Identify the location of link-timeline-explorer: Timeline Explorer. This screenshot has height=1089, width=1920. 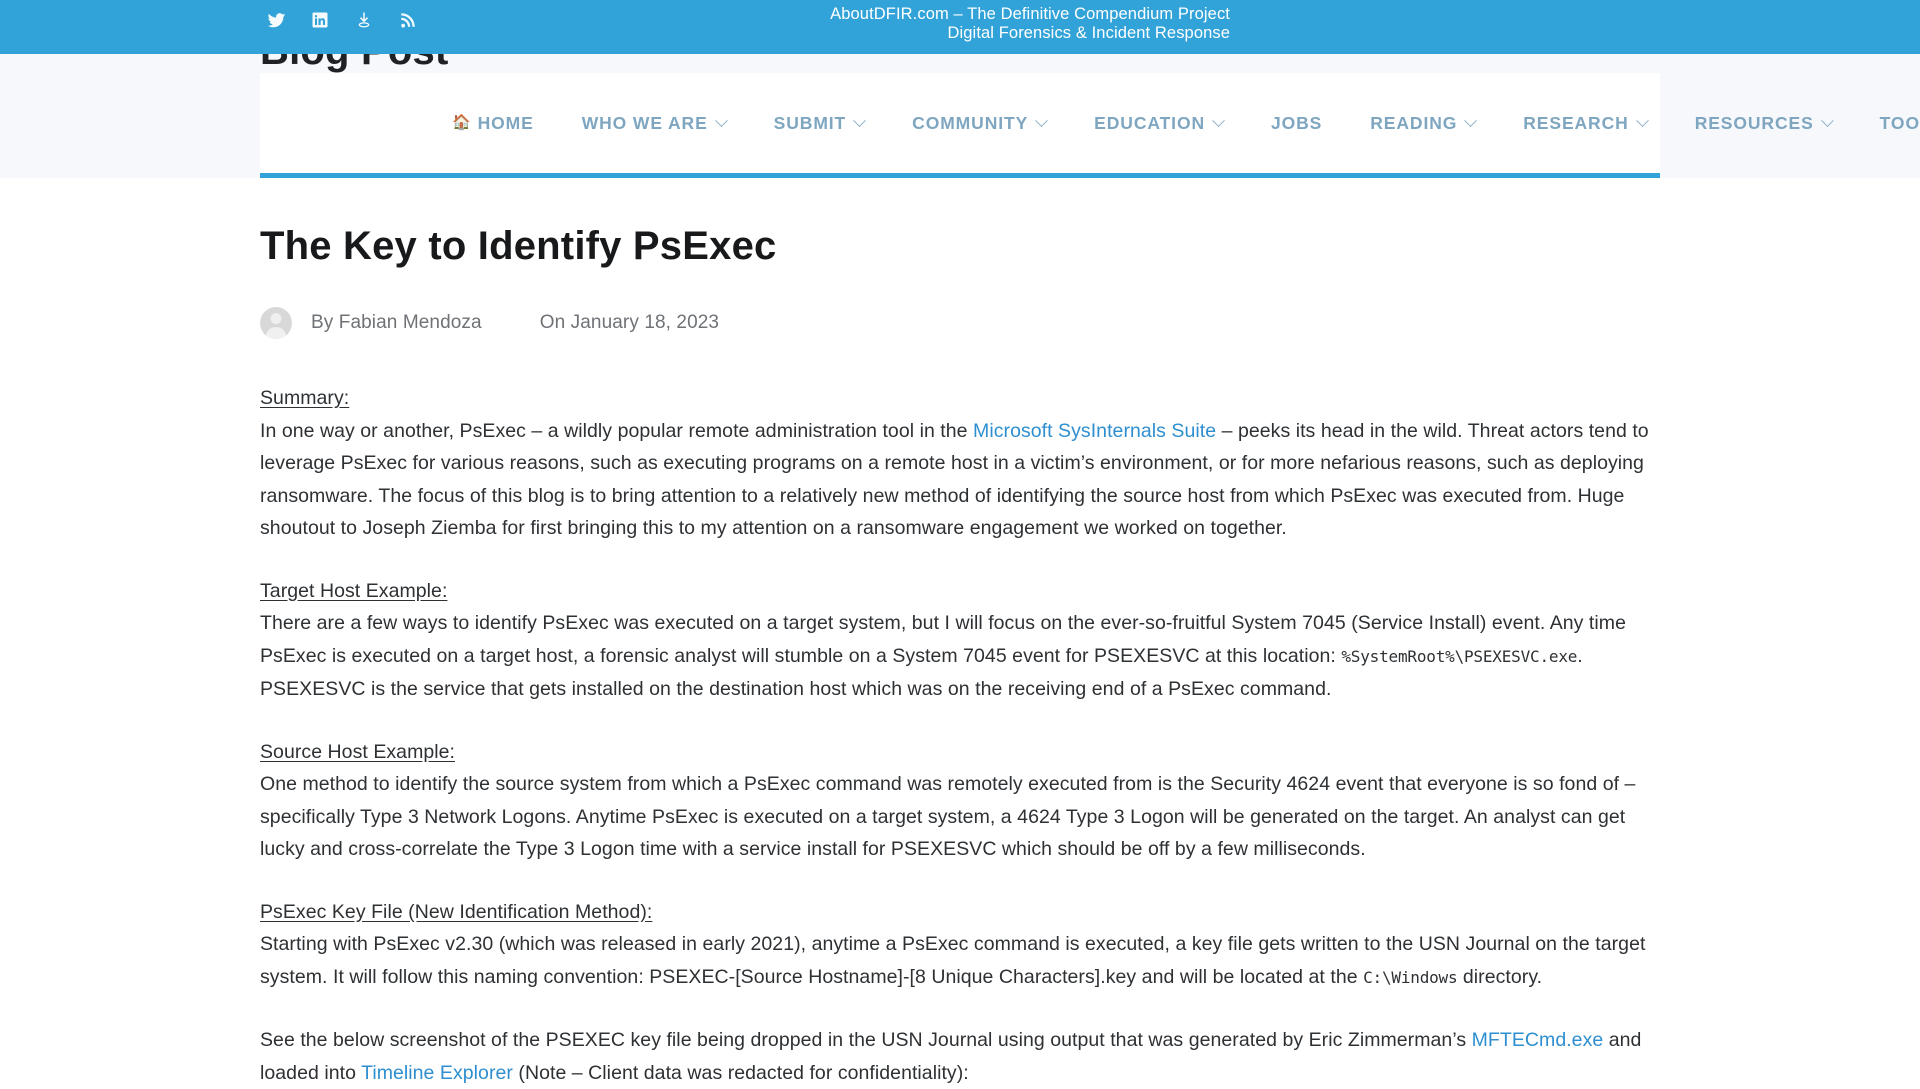
(437, 1073).